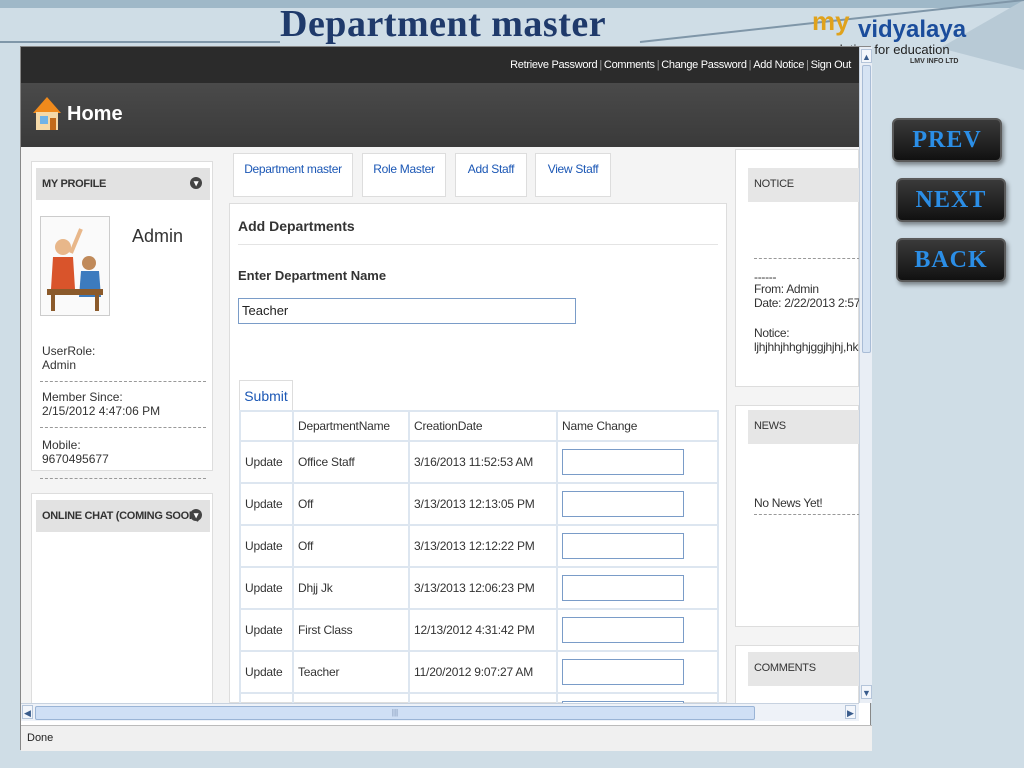  What do you see at coordinates (866, 692) in the screenshot?
I see `scroll-down-icon: ▼` at bounding box center [866, 692].